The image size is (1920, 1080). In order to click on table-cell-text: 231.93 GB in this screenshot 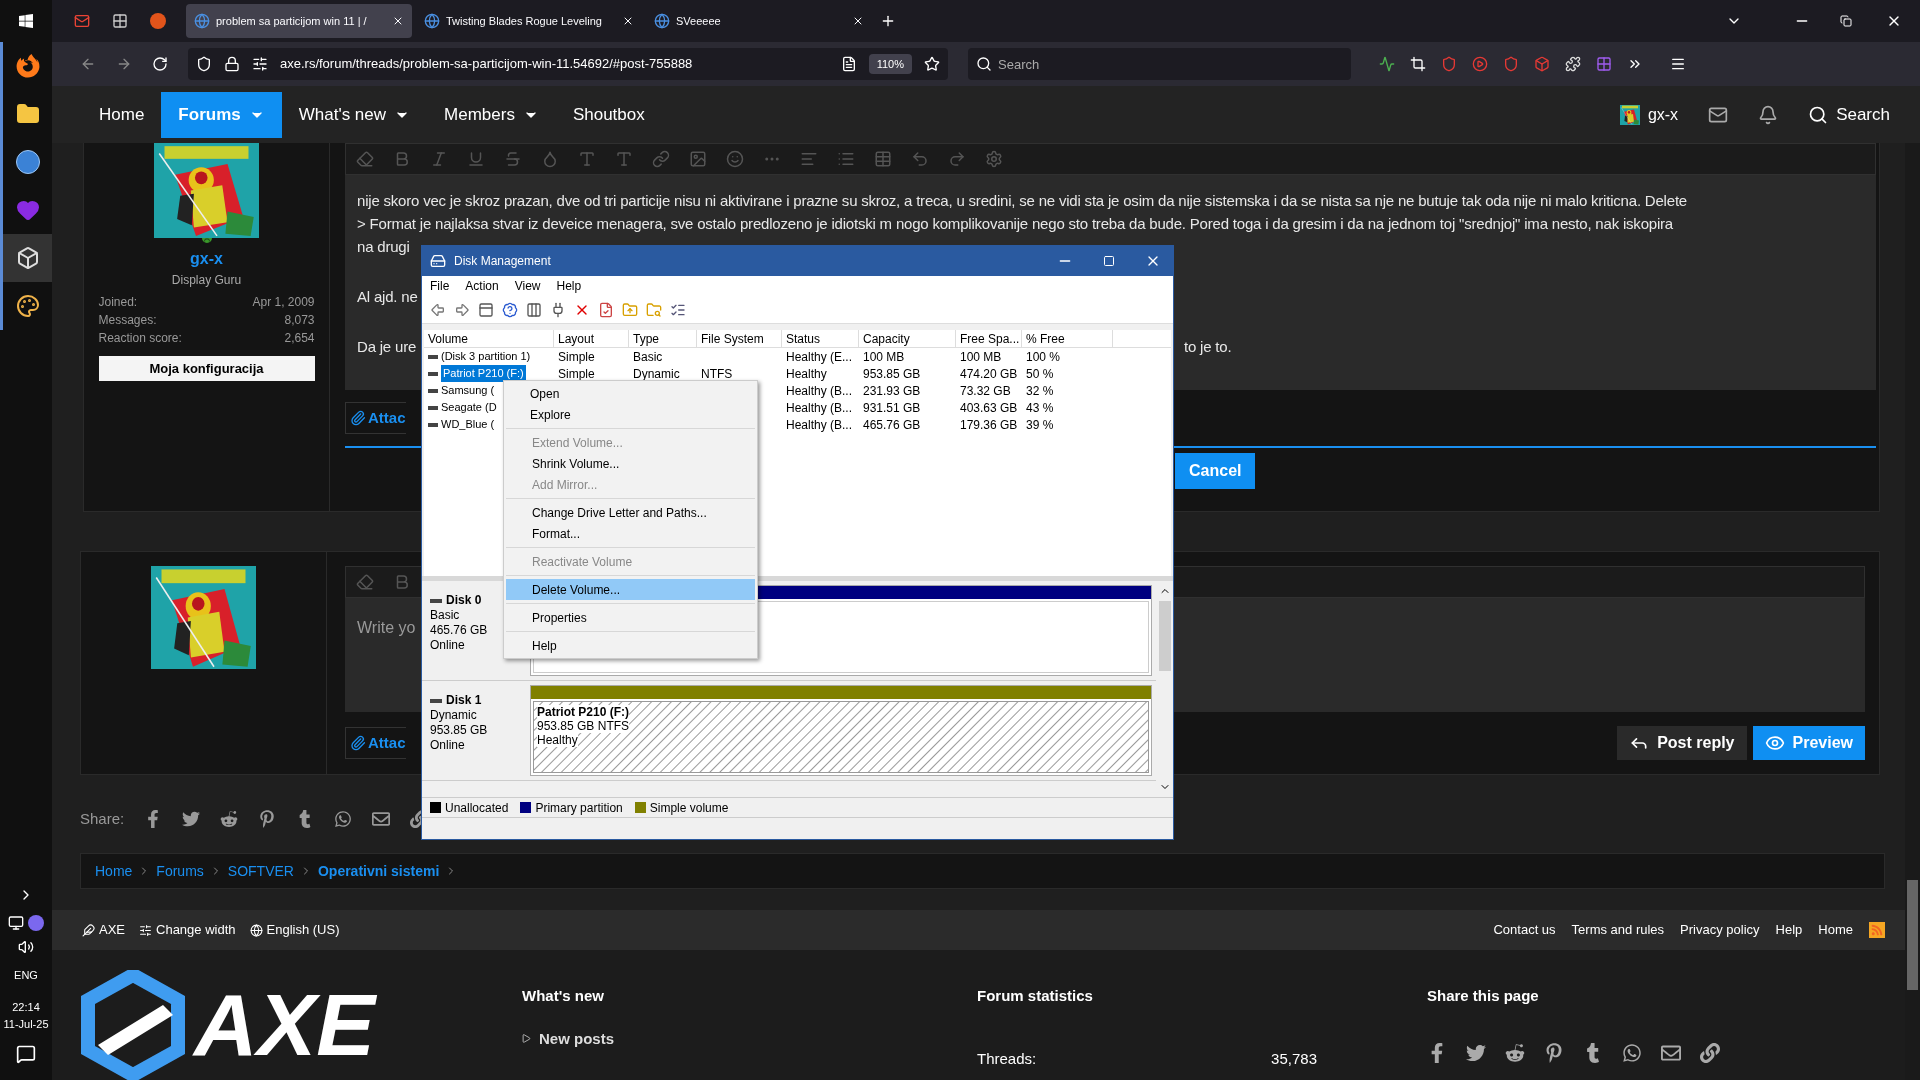, I will do `click(892, 391)`.